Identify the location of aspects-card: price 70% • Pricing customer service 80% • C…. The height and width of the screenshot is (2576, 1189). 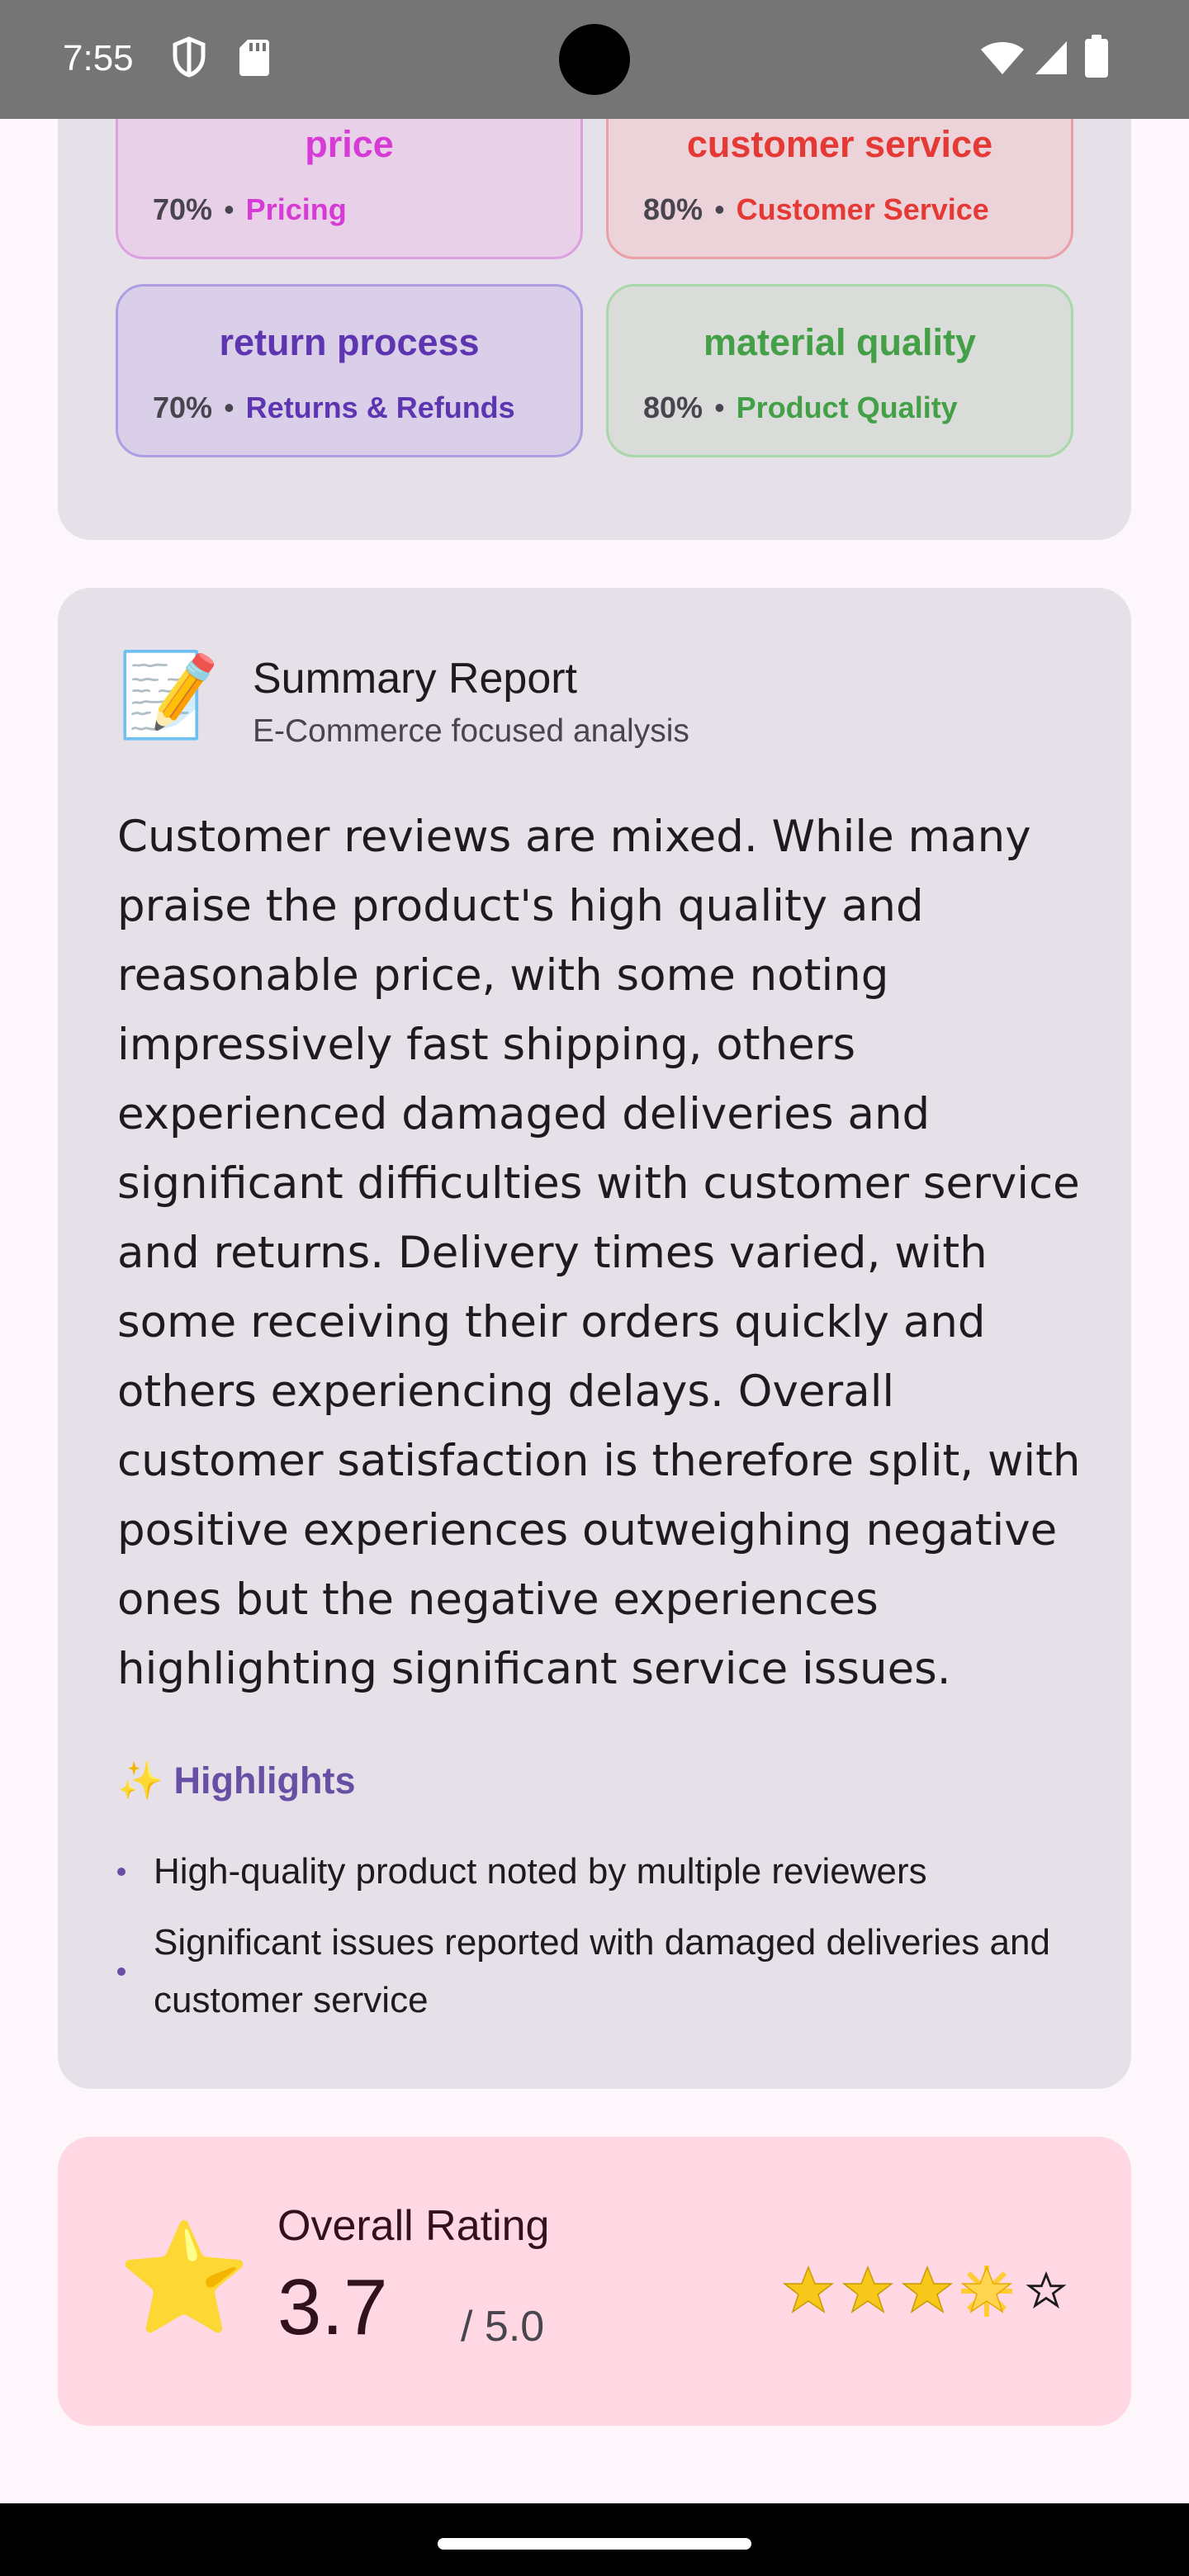
(594, 329).